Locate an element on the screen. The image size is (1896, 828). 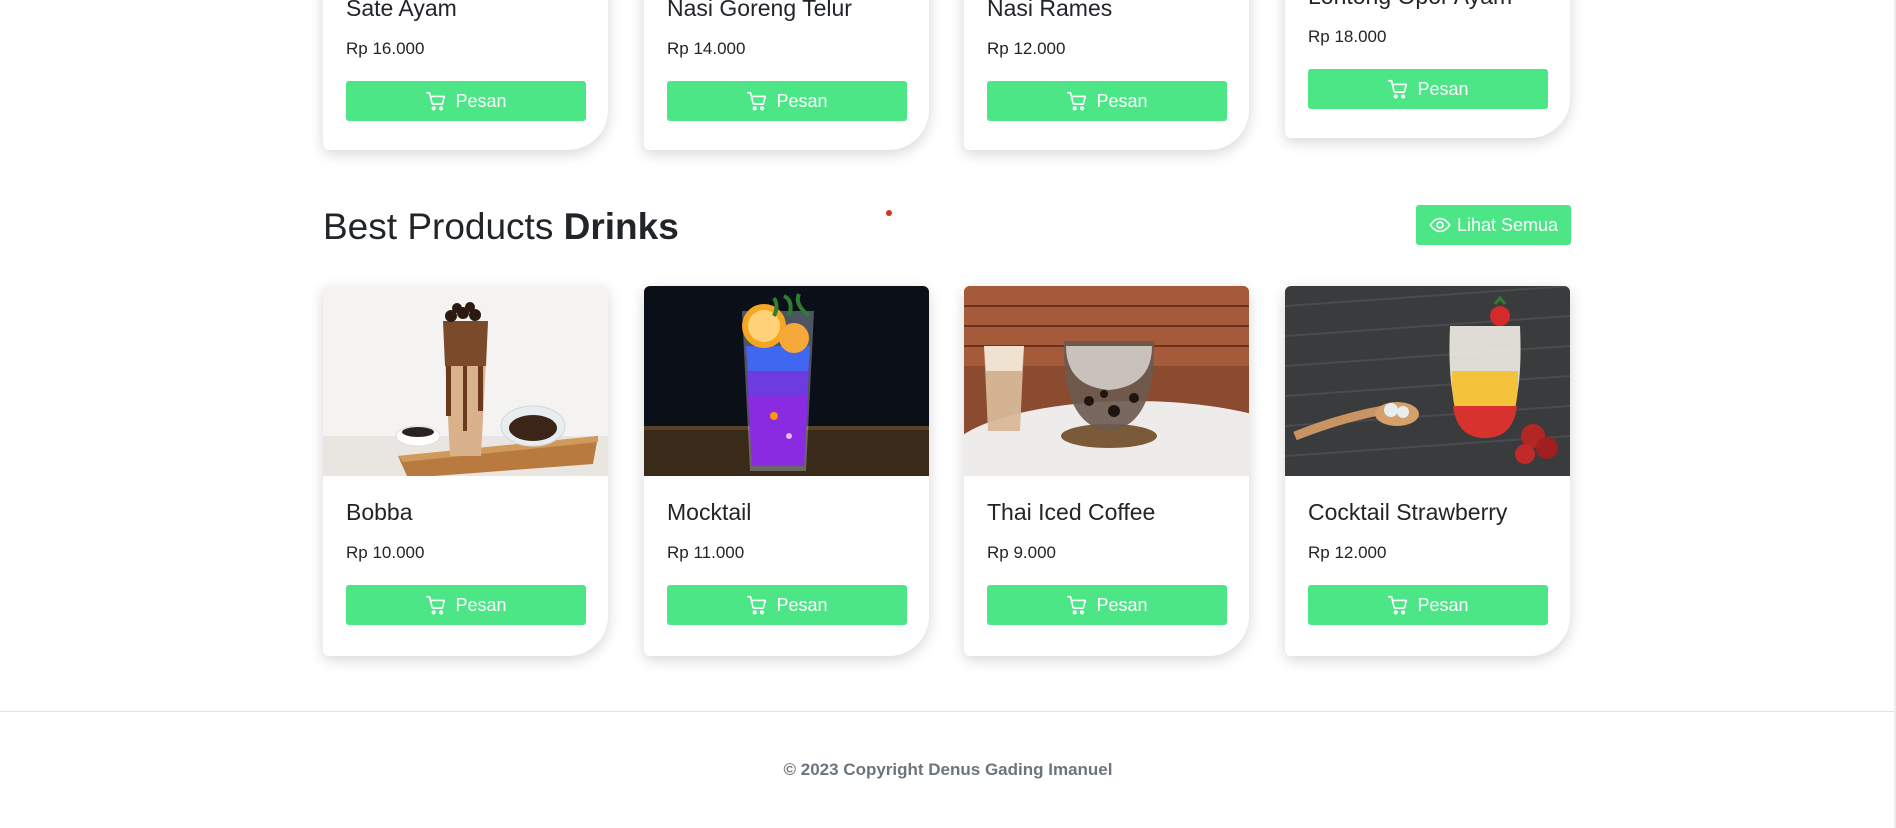
section-title: Best Products Drinks is located at coordinates (501, 227).